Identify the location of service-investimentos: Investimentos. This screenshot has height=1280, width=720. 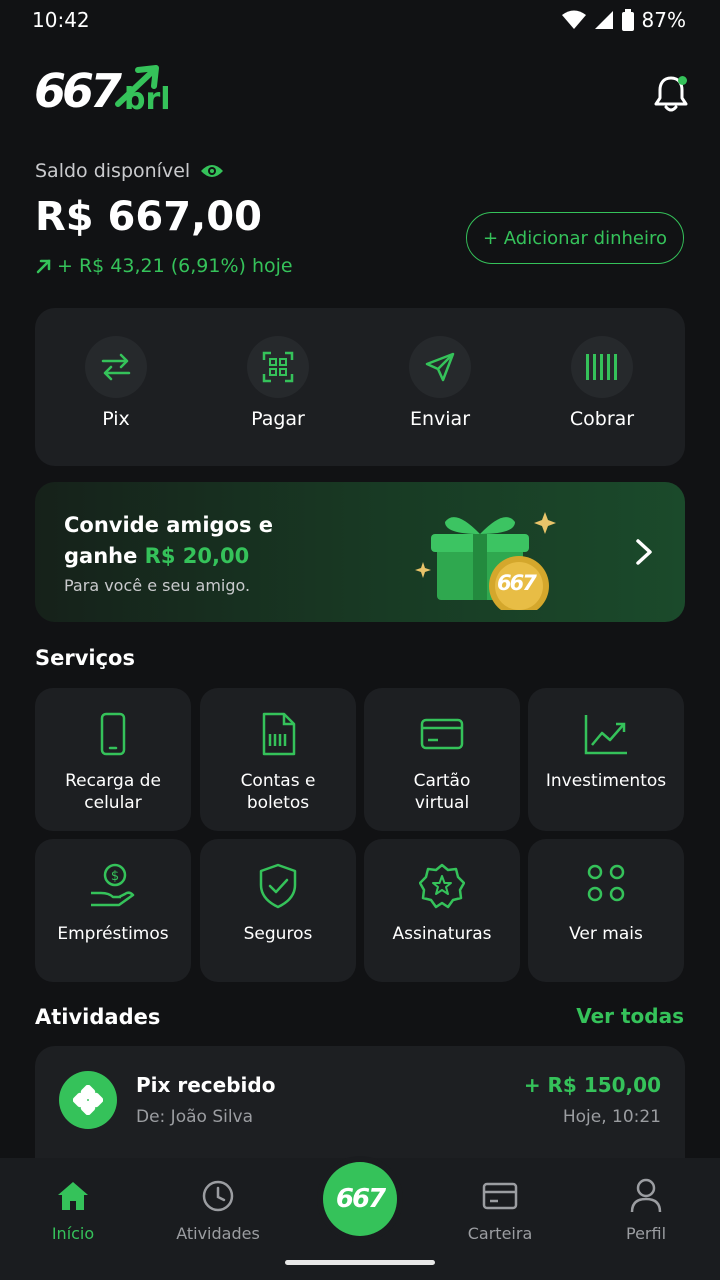
(606, 759).